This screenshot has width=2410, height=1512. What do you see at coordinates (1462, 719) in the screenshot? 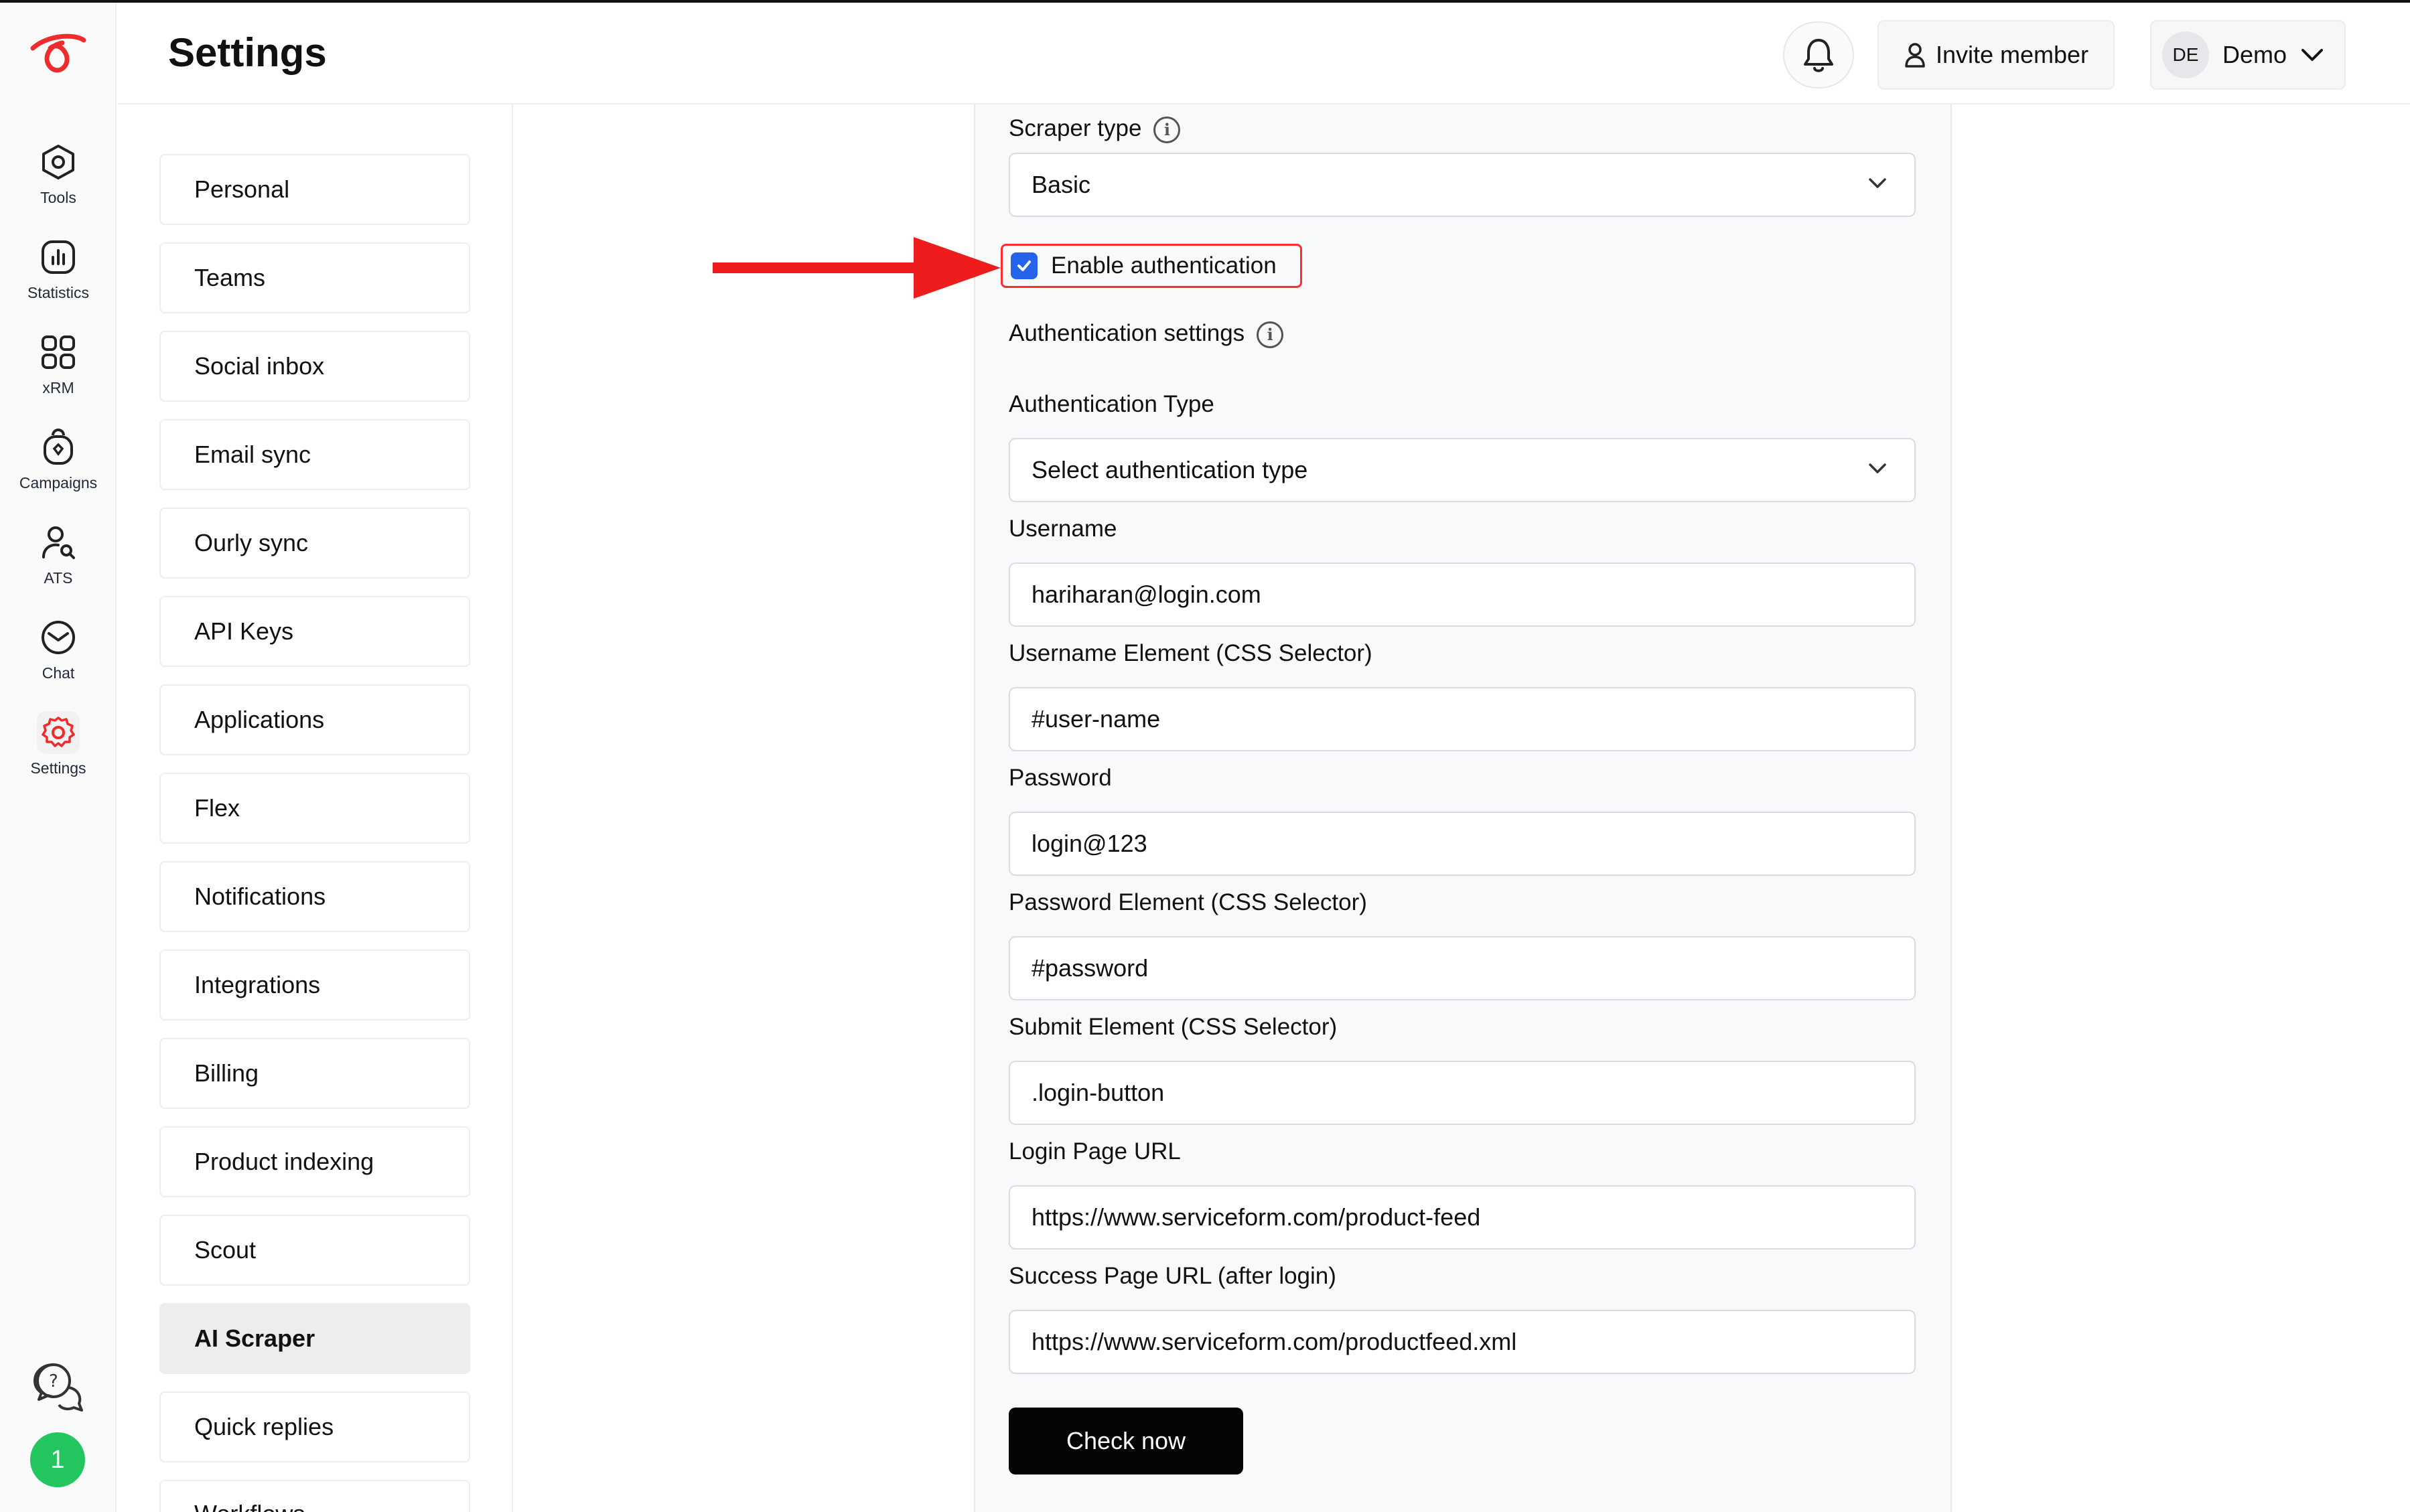
I see `username-element-field: #user-name` at bounding box center [1462, 719].